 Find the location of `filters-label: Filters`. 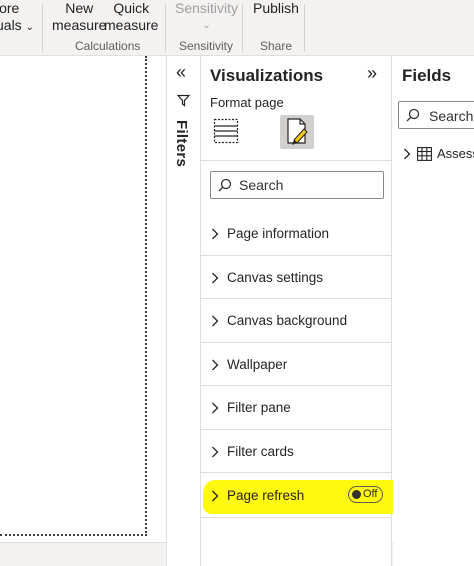

filters-label: Filters is located at coordinates (181, 143).